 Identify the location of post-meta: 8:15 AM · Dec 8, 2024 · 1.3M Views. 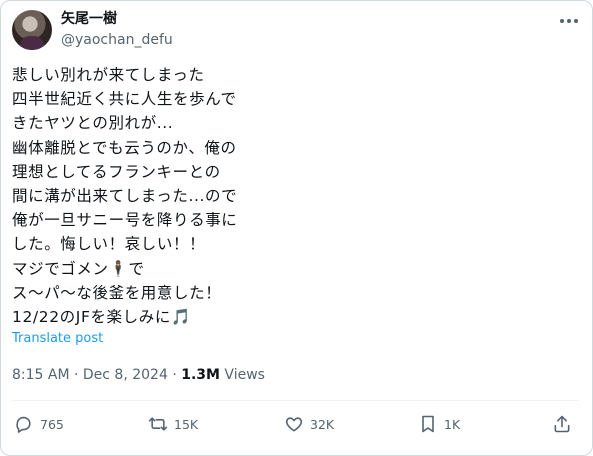
(138, 375).